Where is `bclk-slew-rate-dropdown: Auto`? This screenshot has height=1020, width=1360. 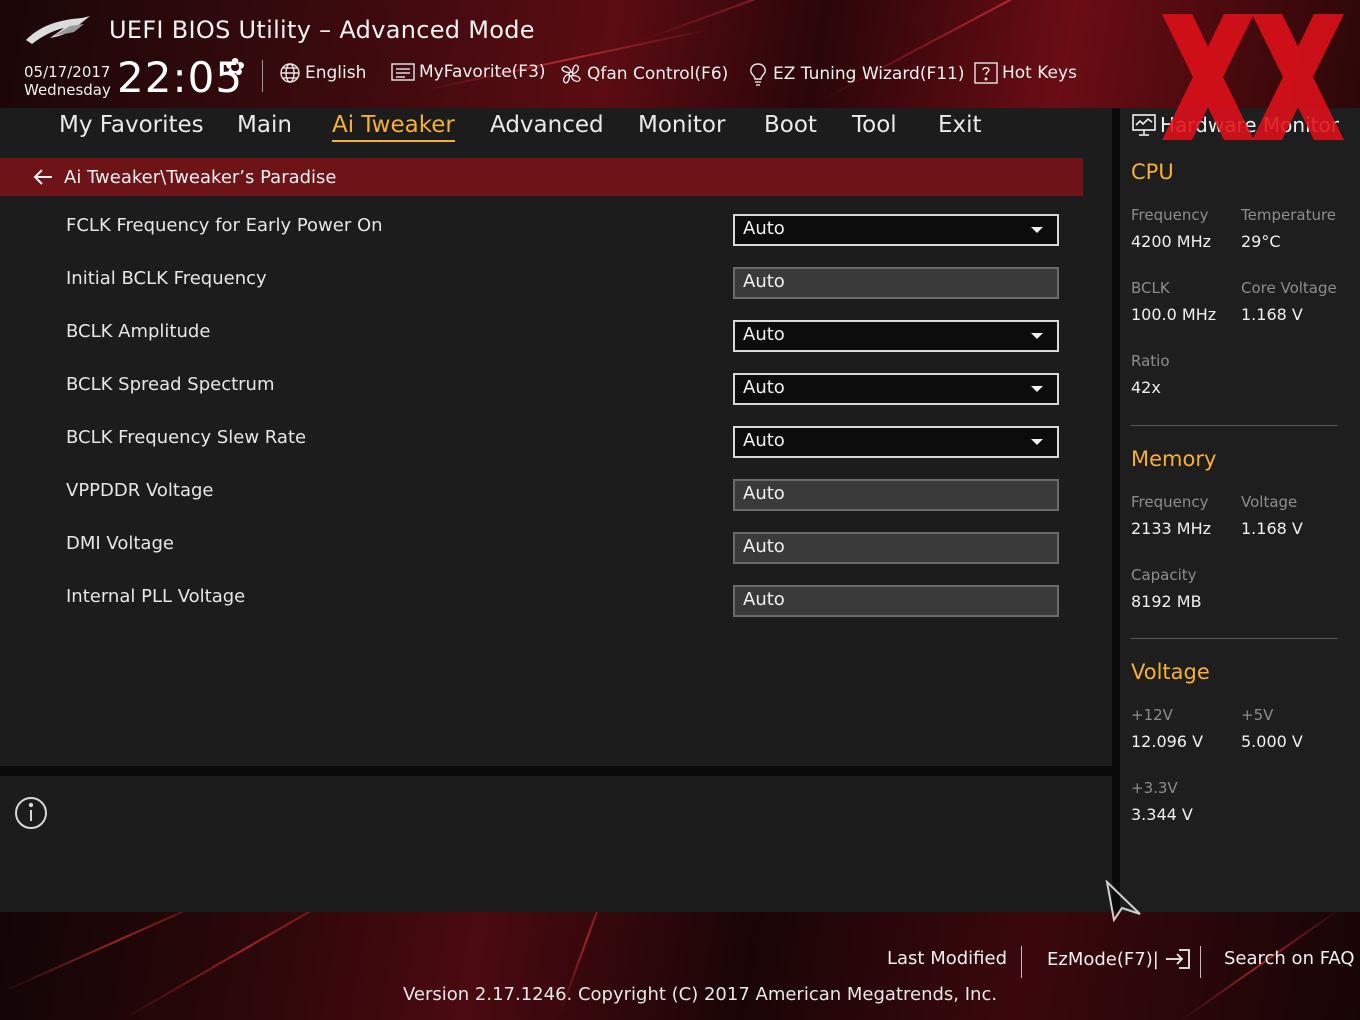
bclk-slew-rate-dropdown: Auto is located at coordinates (896, 442).